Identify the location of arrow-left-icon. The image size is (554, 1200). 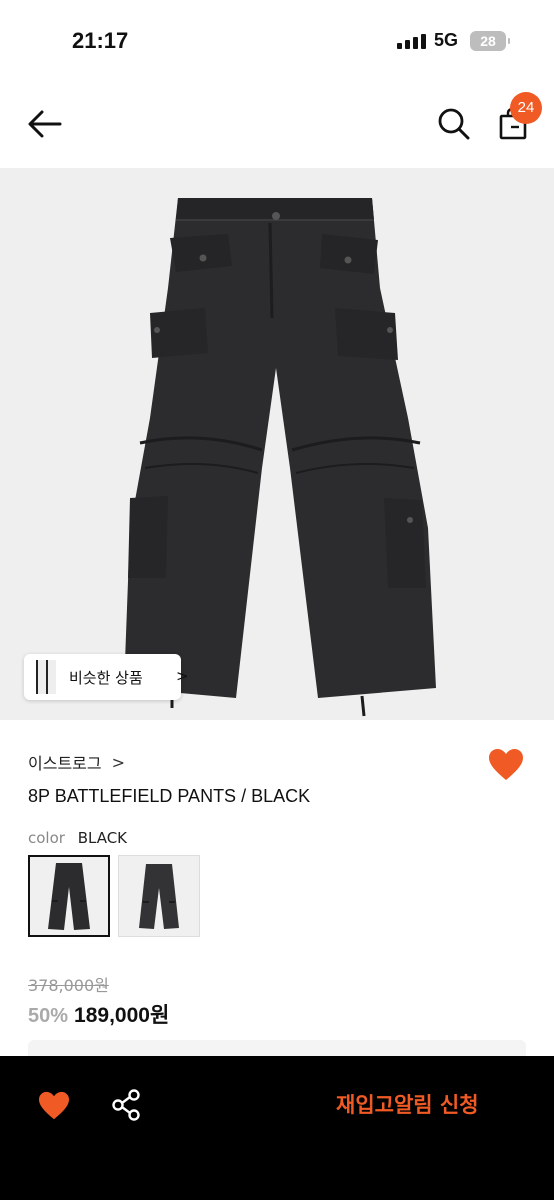
(45, 124).